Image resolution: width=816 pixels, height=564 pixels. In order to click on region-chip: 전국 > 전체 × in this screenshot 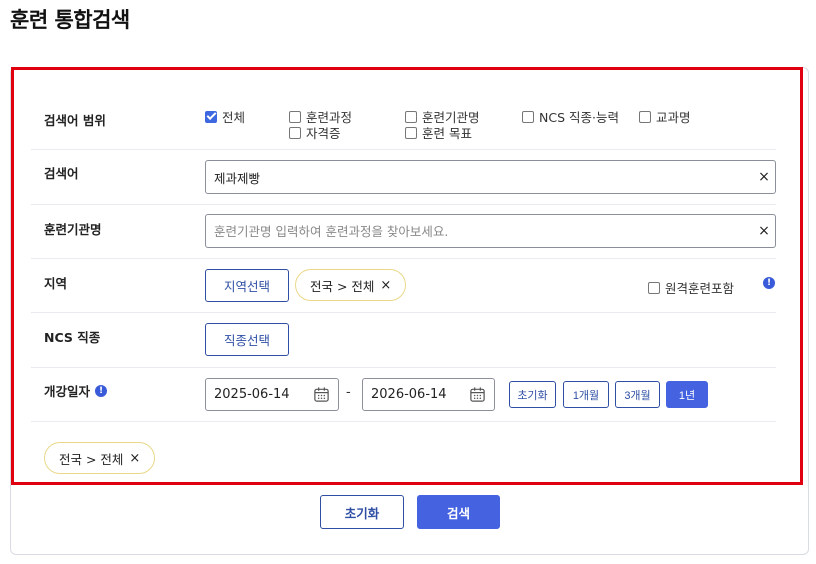, I will do `click(351, 285)`.